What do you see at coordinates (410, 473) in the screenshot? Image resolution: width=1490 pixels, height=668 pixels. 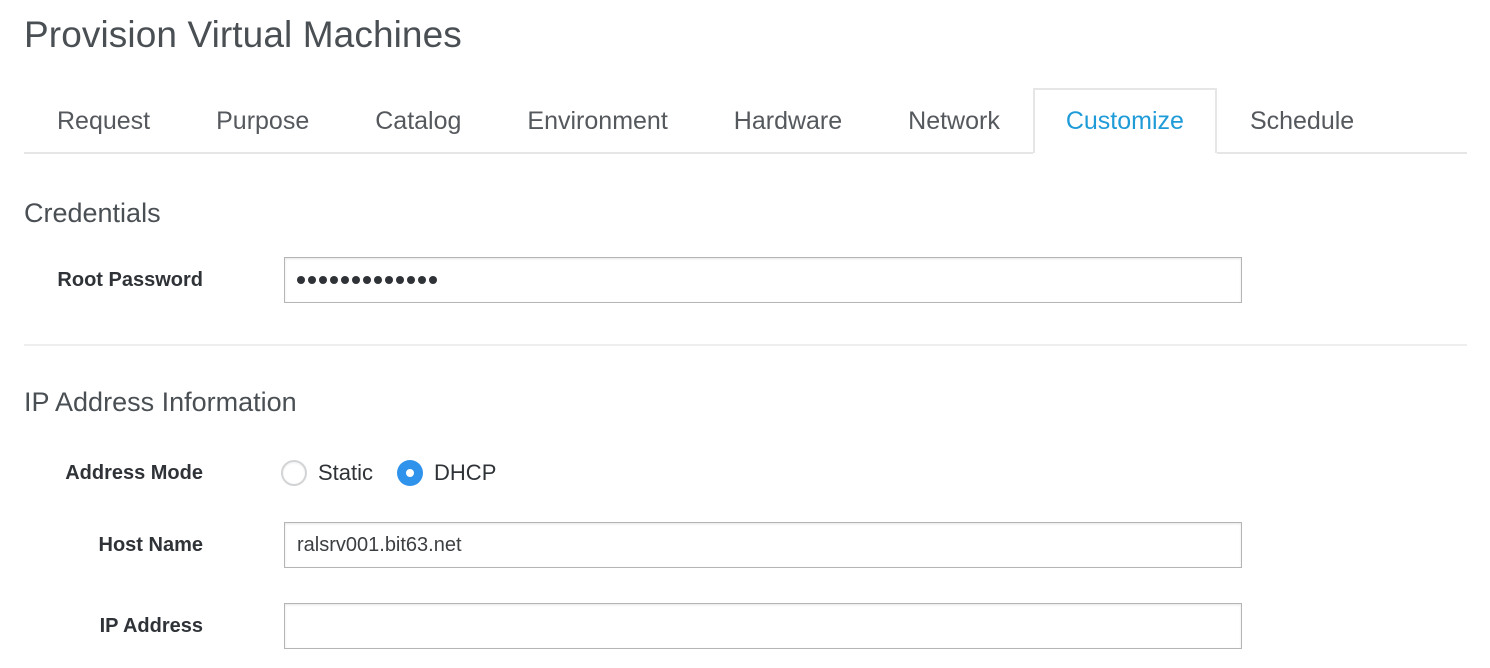 I see `radio-checked-icon` at bounding box center [410, 473].